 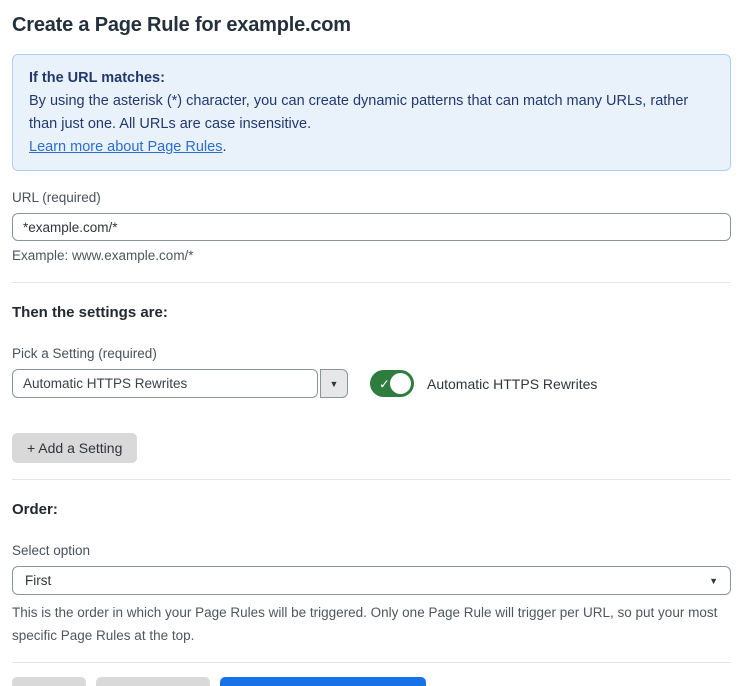 What do you see at coordinates (153, 681) in the screenshot?
I see `save-as-draft-button: Save as Draft` at bounding box center [153, 681].